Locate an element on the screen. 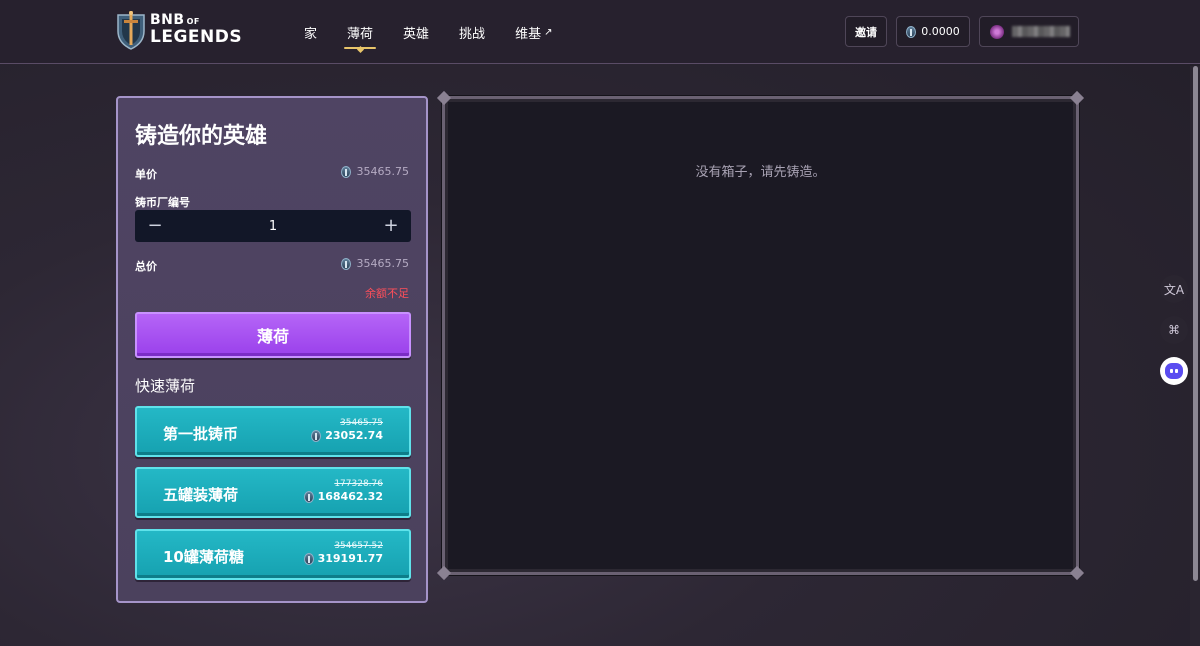 The height and width of the screenshot is (646, 1200). old-price: 354657.52 is located at coordinates (358, 546).